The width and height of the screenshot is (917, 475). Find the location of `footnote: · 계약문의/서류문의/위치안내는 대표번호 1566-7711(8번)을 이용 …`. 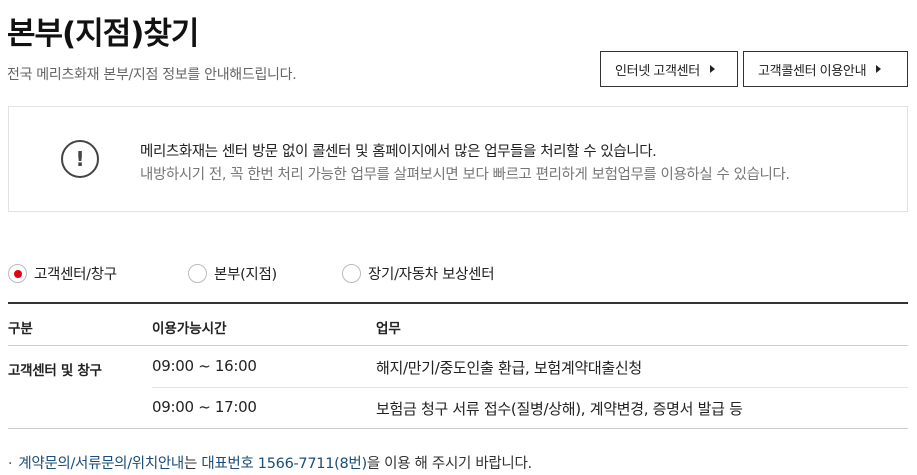

footnote: · 계약문의/서류문의/위치안내는 대표번호 1566-7711(8번)을 이용 … is located at coordinates (270, 462).